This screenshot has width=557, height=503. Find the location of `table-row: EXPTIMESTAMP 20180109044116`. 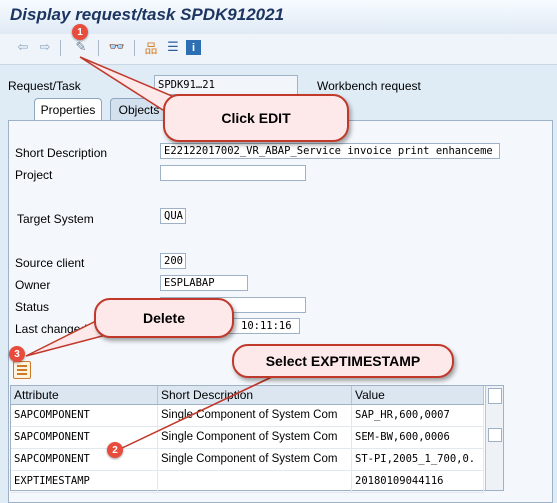

table-row: EXPTIMESTAMP 20180109044116 is located at coordinates (247, 482).